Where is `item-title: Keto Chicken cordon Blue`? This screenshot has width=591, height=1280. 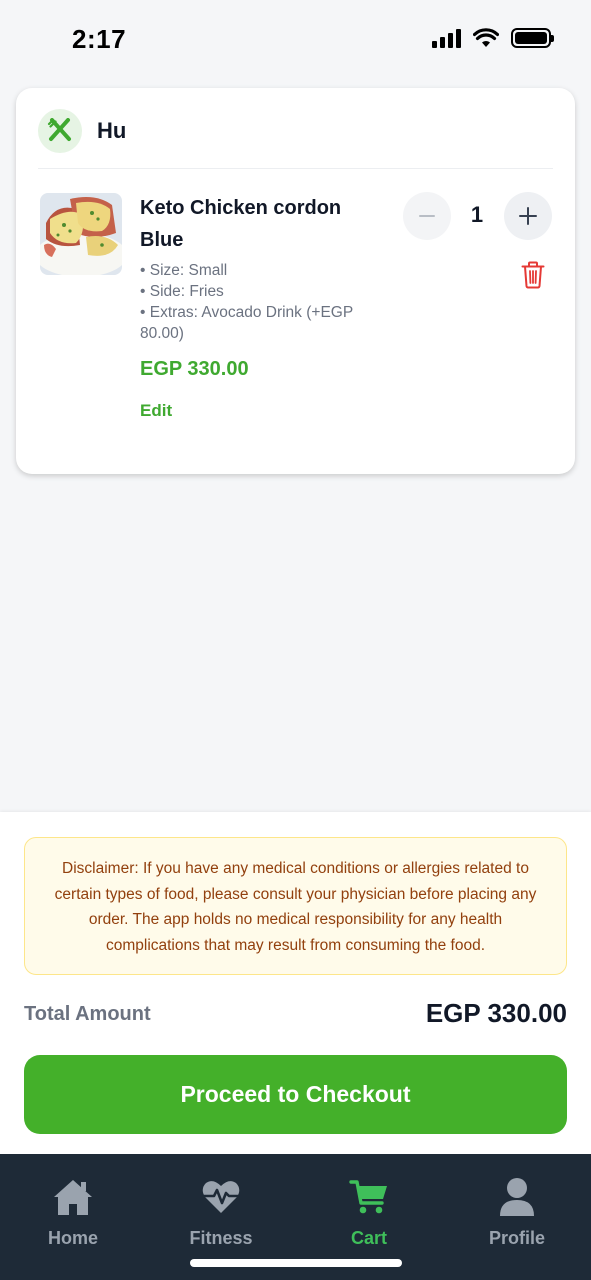
item-title: Keto Chicken cordon Blue is located at coordinates (241, 224).